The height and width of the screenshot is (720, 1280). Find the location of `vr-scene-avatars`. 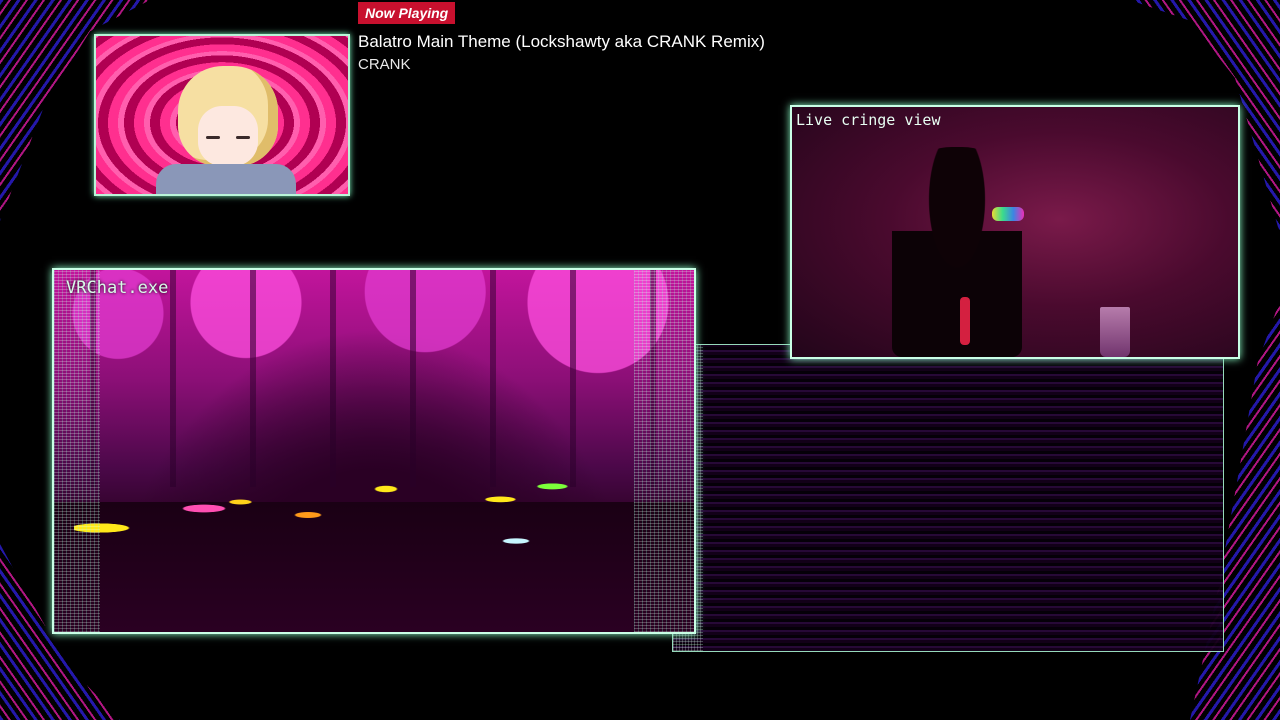

vr-scene-avatars is located at coordinates (334, 515).